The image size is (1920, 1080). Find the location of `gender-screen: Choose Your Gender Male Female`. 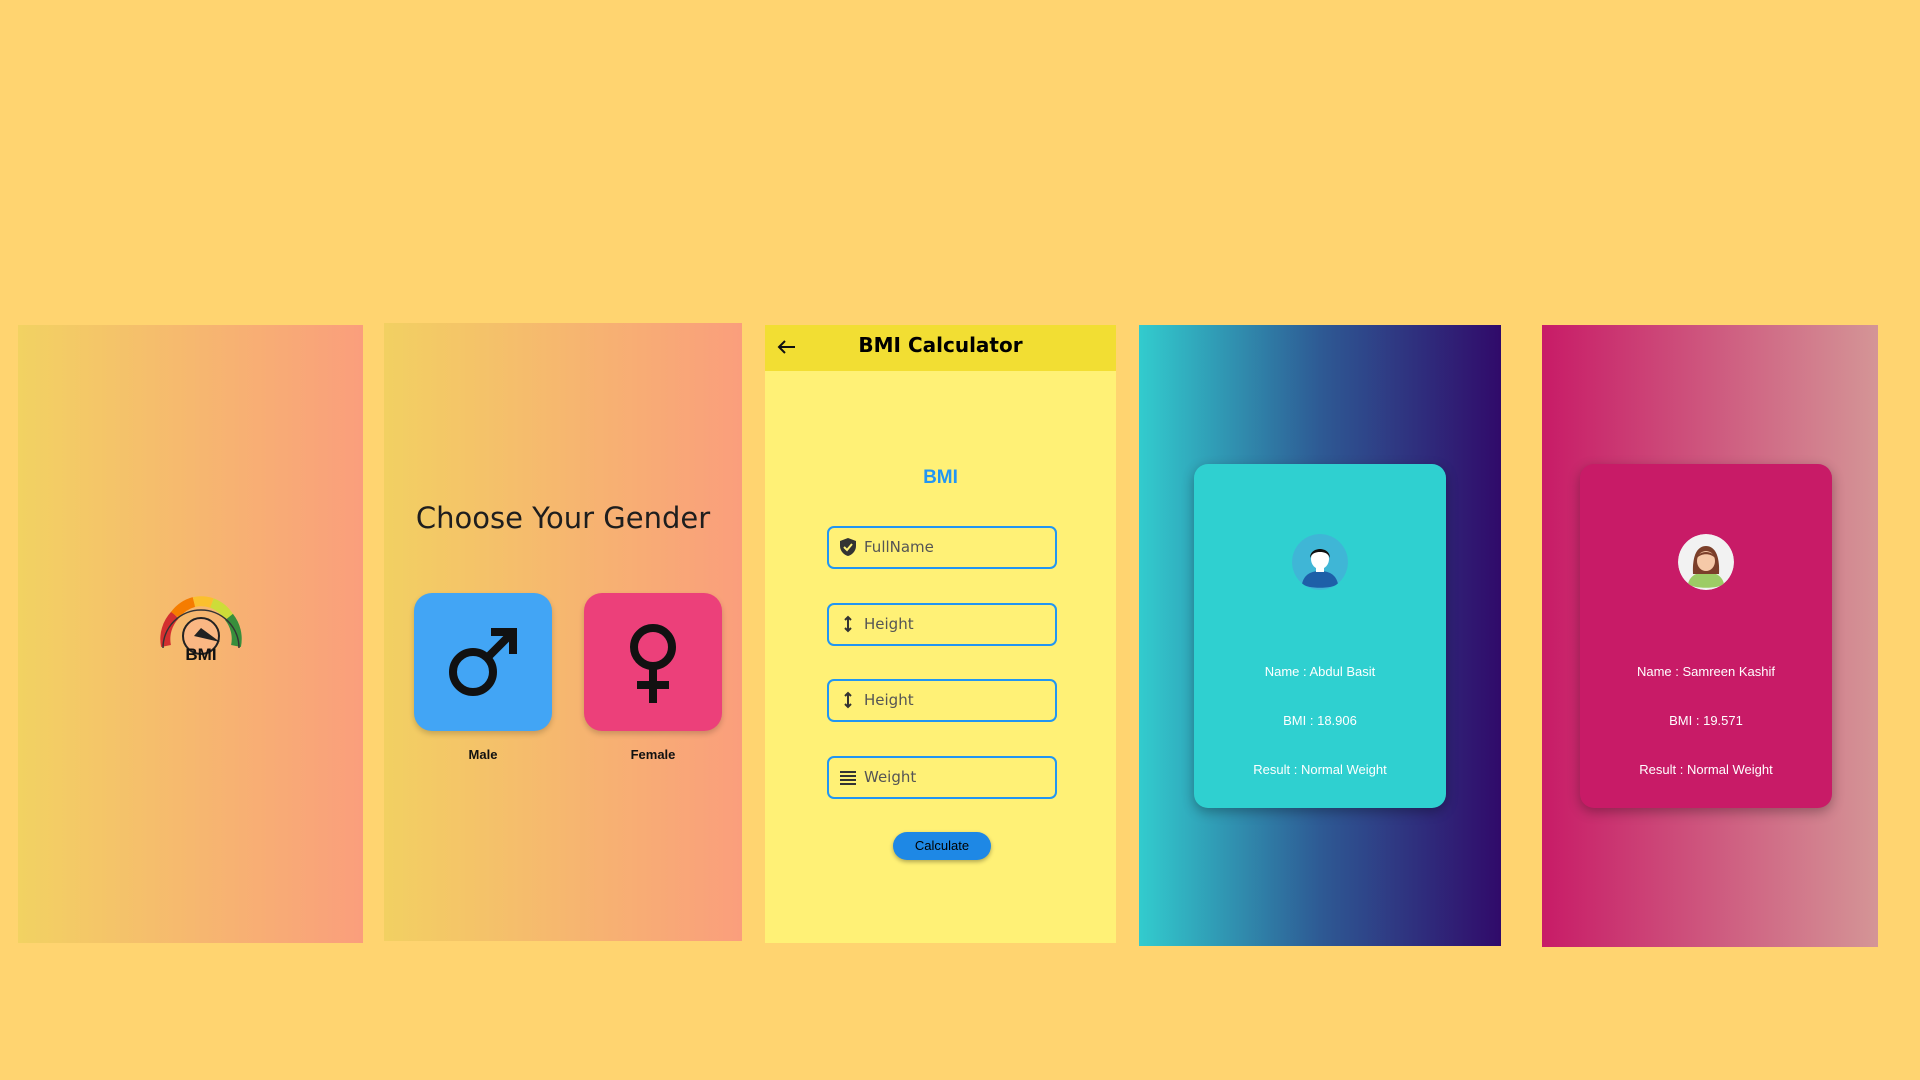

gender-screen: Choose Your Gender Male Female is located at coordinates (563, 632).